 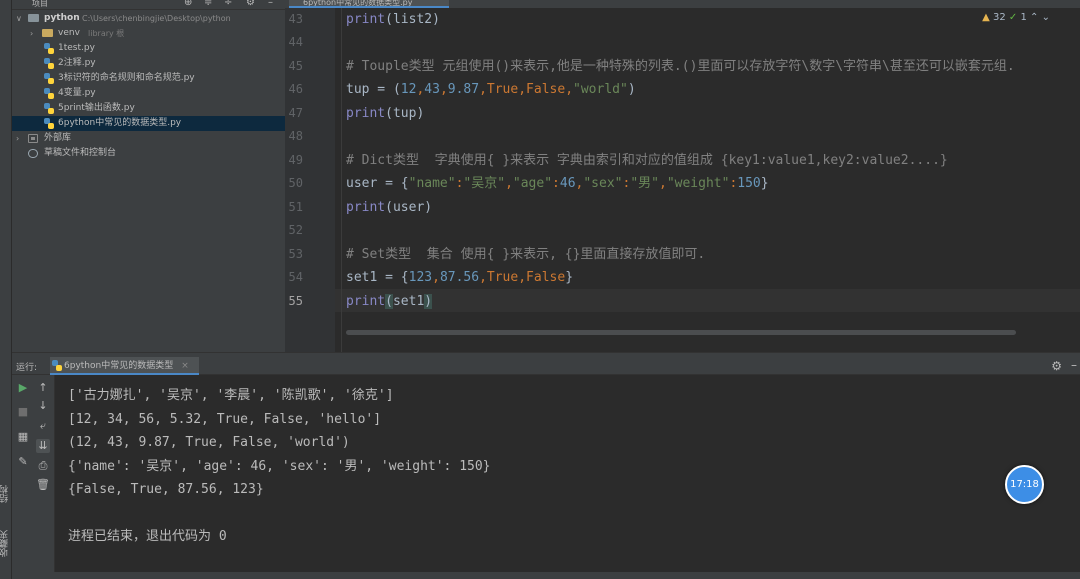 What do you see at coordinates (295, 113) in the screenshot?
I see `line-number: 47` at bounding box center [295, 113].